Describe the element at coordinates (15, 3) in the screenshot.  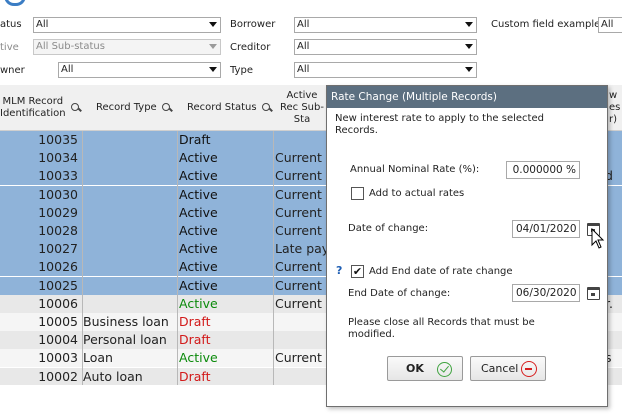
I see `app-logo-icon` at that location.